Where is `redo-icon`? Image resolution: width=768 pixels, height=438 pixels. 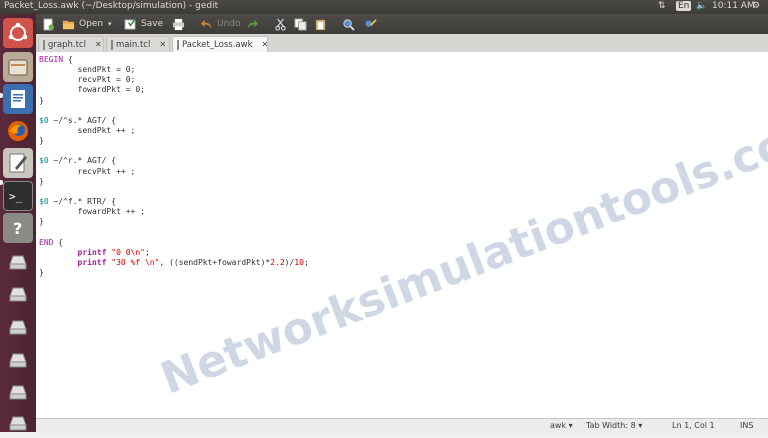
redo-icon is located at coordinates (253, 23).